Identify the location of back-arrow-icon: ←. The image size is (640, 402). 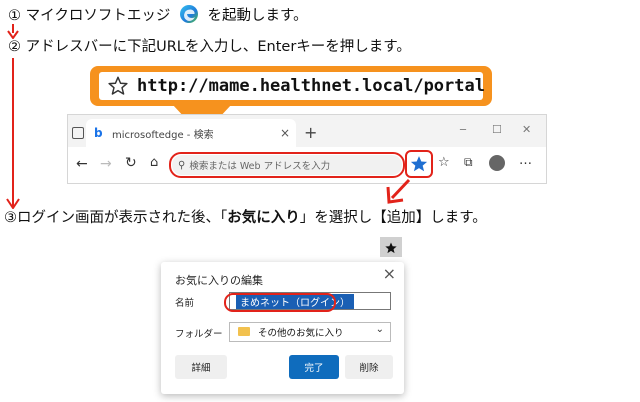
(82, 164).